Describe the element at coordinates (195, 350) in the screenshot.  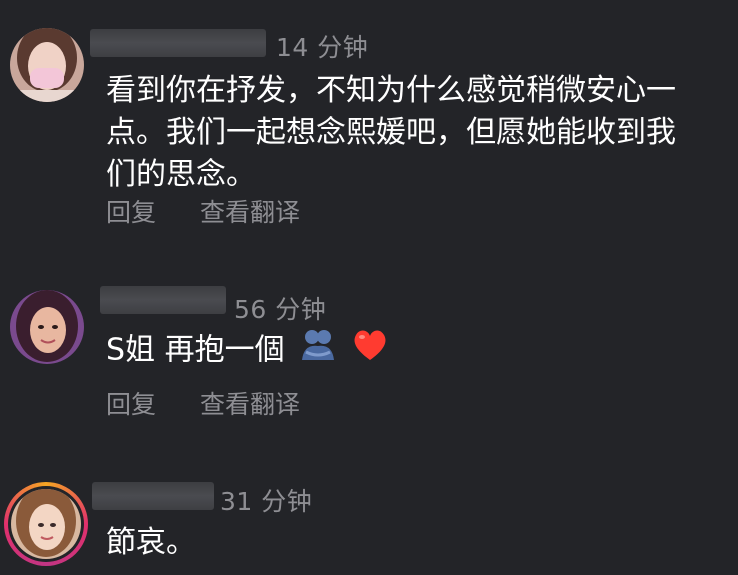
I see `comment-text-line: S姐 再抱一個` at that location.